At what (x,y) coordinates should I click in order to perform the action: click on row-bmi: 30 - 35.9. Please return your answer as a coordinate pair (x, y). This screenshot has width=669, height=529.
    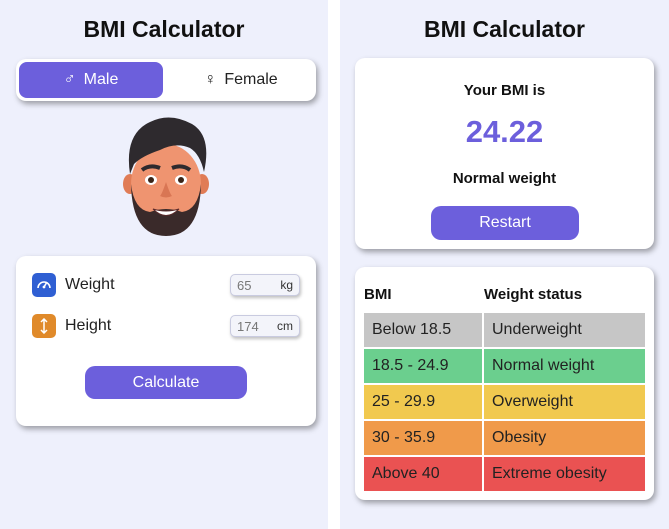
    Looking at the image, I should click on (423, 438).